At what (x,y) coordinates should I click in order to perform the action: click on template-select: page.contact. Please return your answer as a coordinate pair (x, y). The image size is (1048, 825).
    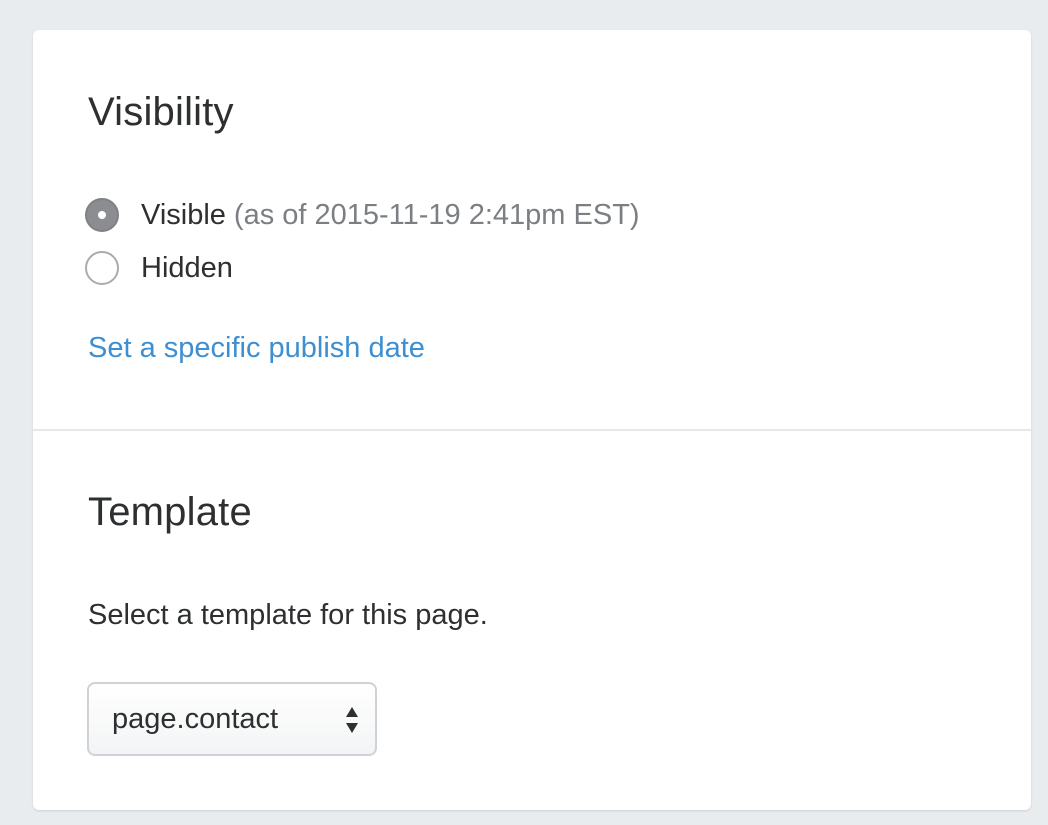
    Looking at the image, I should click on (232, 719).